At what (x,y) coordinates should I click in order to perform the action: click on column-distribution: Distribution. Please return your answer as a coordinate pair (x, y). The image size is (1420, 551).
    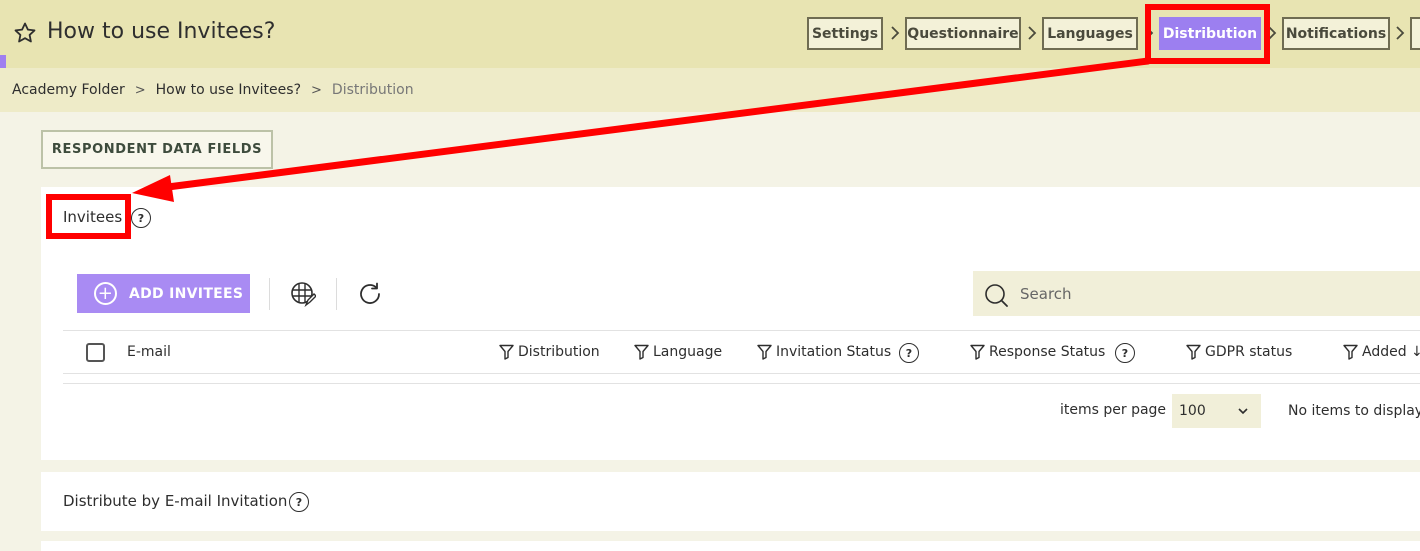
    Looking at the image, I should click on (549, 352).